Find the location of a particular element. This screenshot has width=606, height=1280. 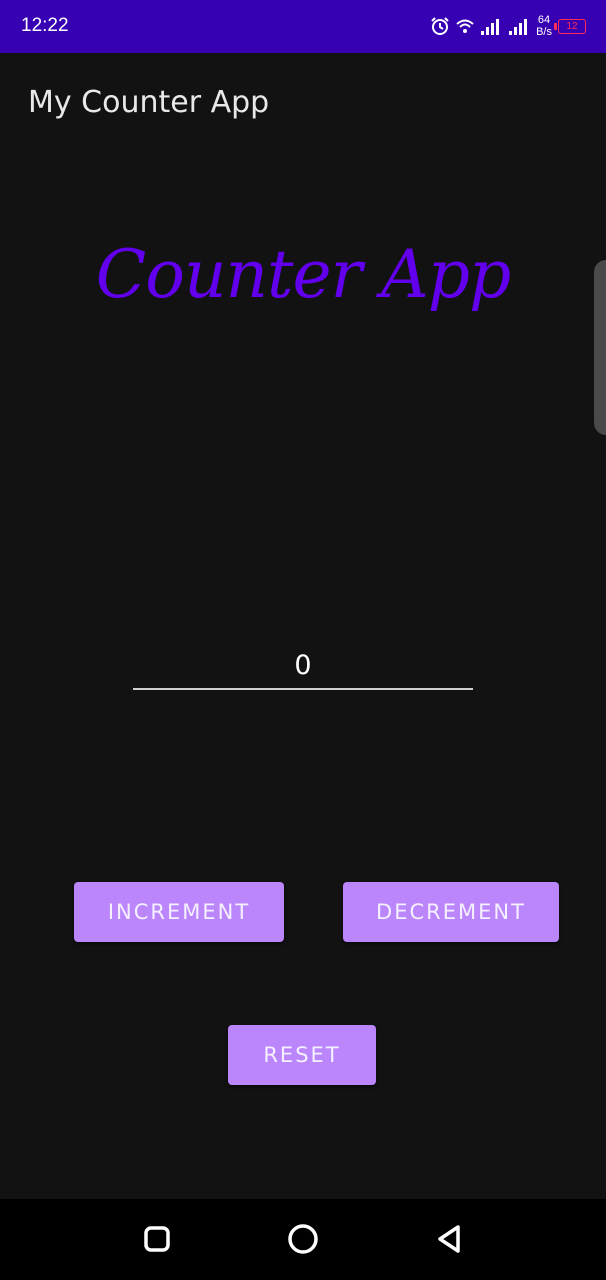

edge-panel-handle is located at coordinates (600, 347).